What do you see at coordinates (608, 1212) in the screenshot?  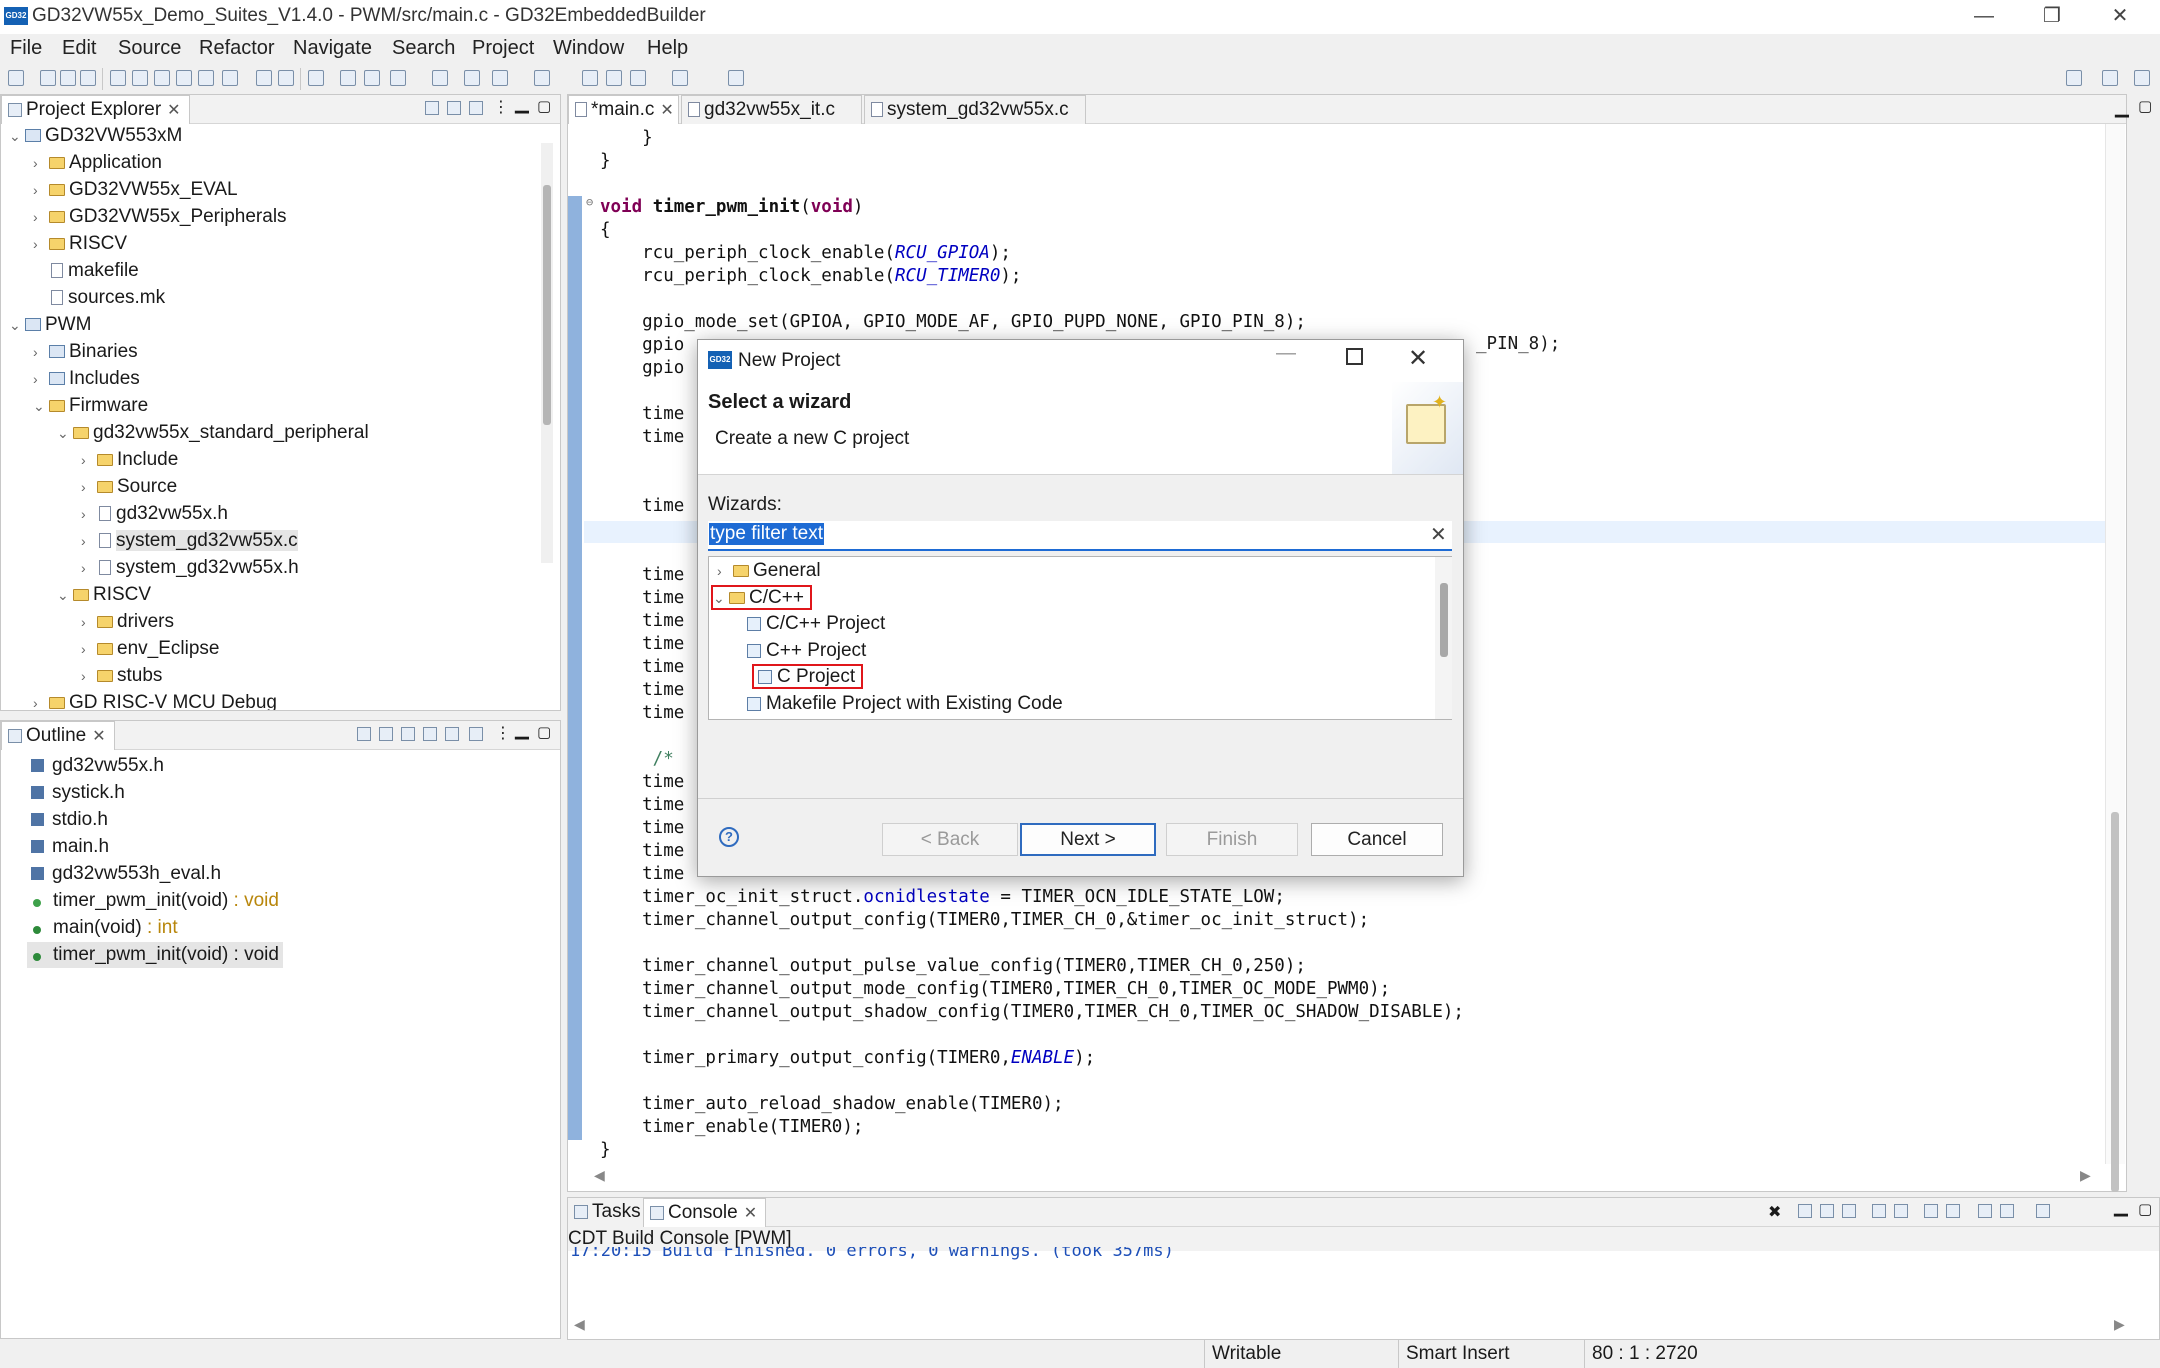 I see `tab-tasks: Tasks` at bounding box center [608, 1212].